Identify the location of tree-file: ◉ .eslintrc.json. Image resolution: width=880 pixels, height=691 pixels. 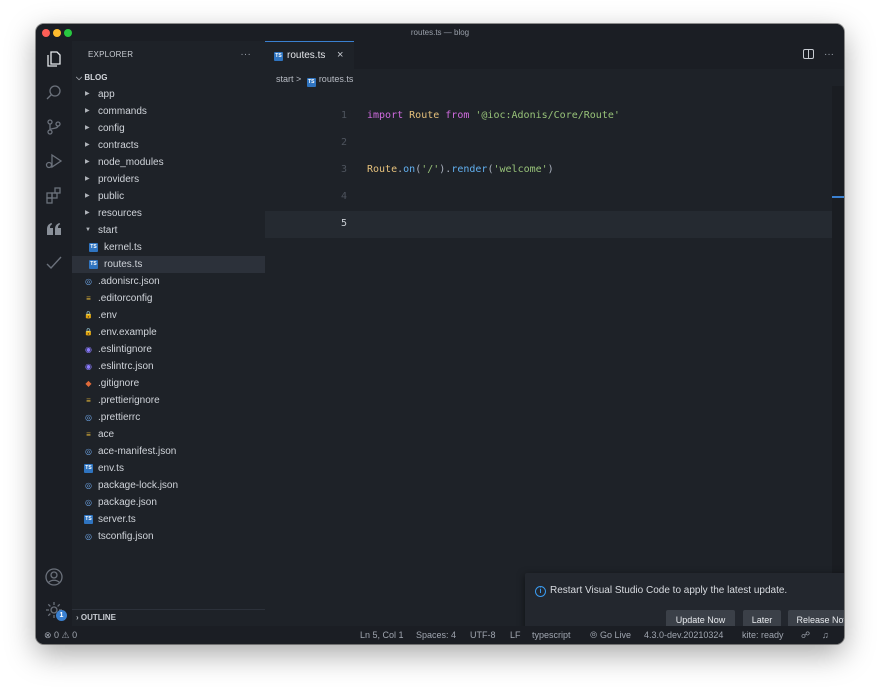
(168, 366).